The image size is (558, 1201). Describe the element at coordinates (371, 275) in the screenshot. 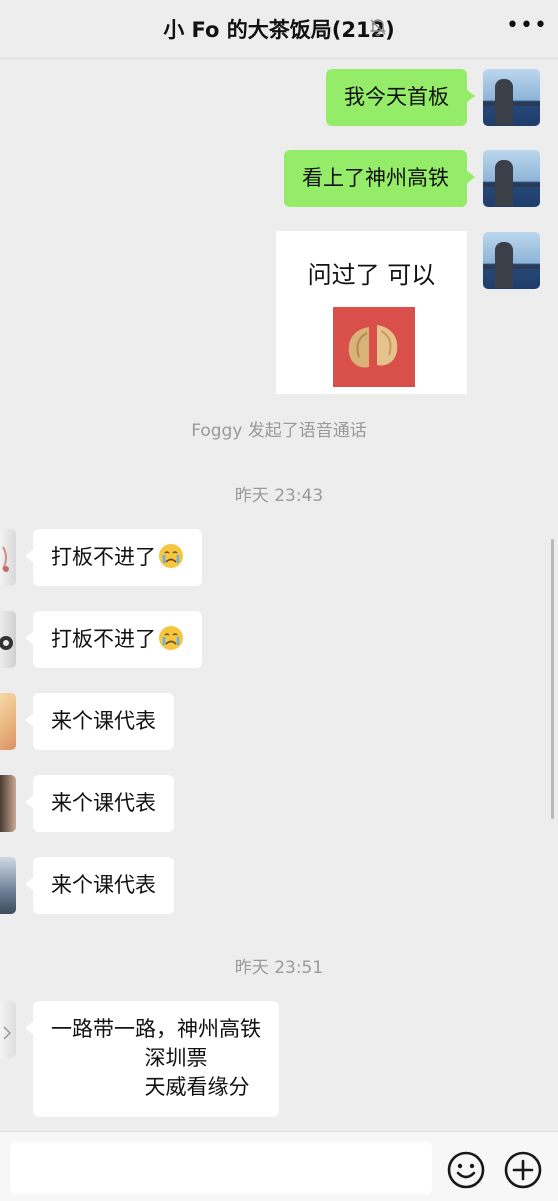

I see `sticker-caption: 问过了 可以` at that location.